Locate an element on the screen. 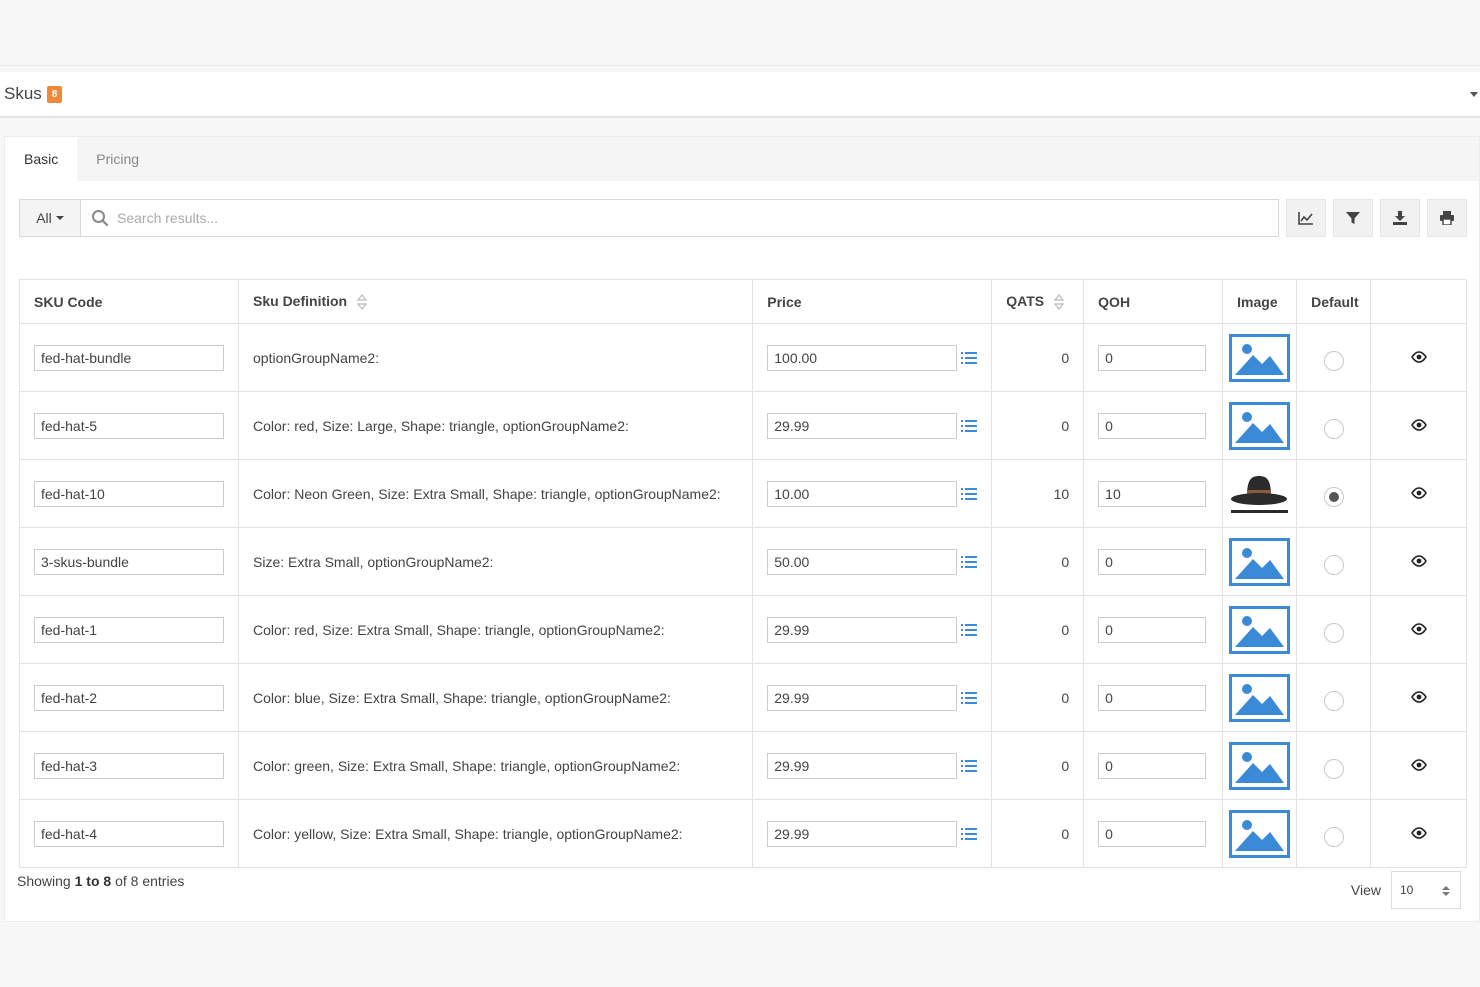 The image size is (1480, 987). total-count: 8 is located at coordinates (134, 881).